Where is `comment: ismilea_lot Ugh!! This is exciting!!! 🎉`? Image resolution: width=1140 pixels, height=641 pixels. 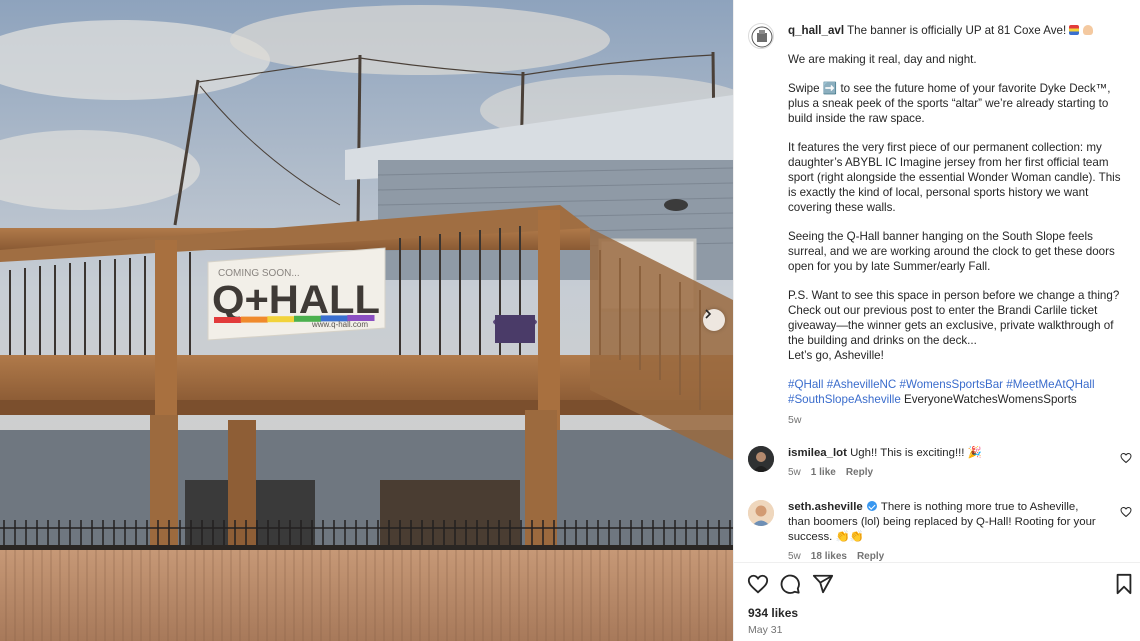 comment: ismilea_lot Ugh!! This is exciting!!! 🎉 is located at coordinates (943, 453).